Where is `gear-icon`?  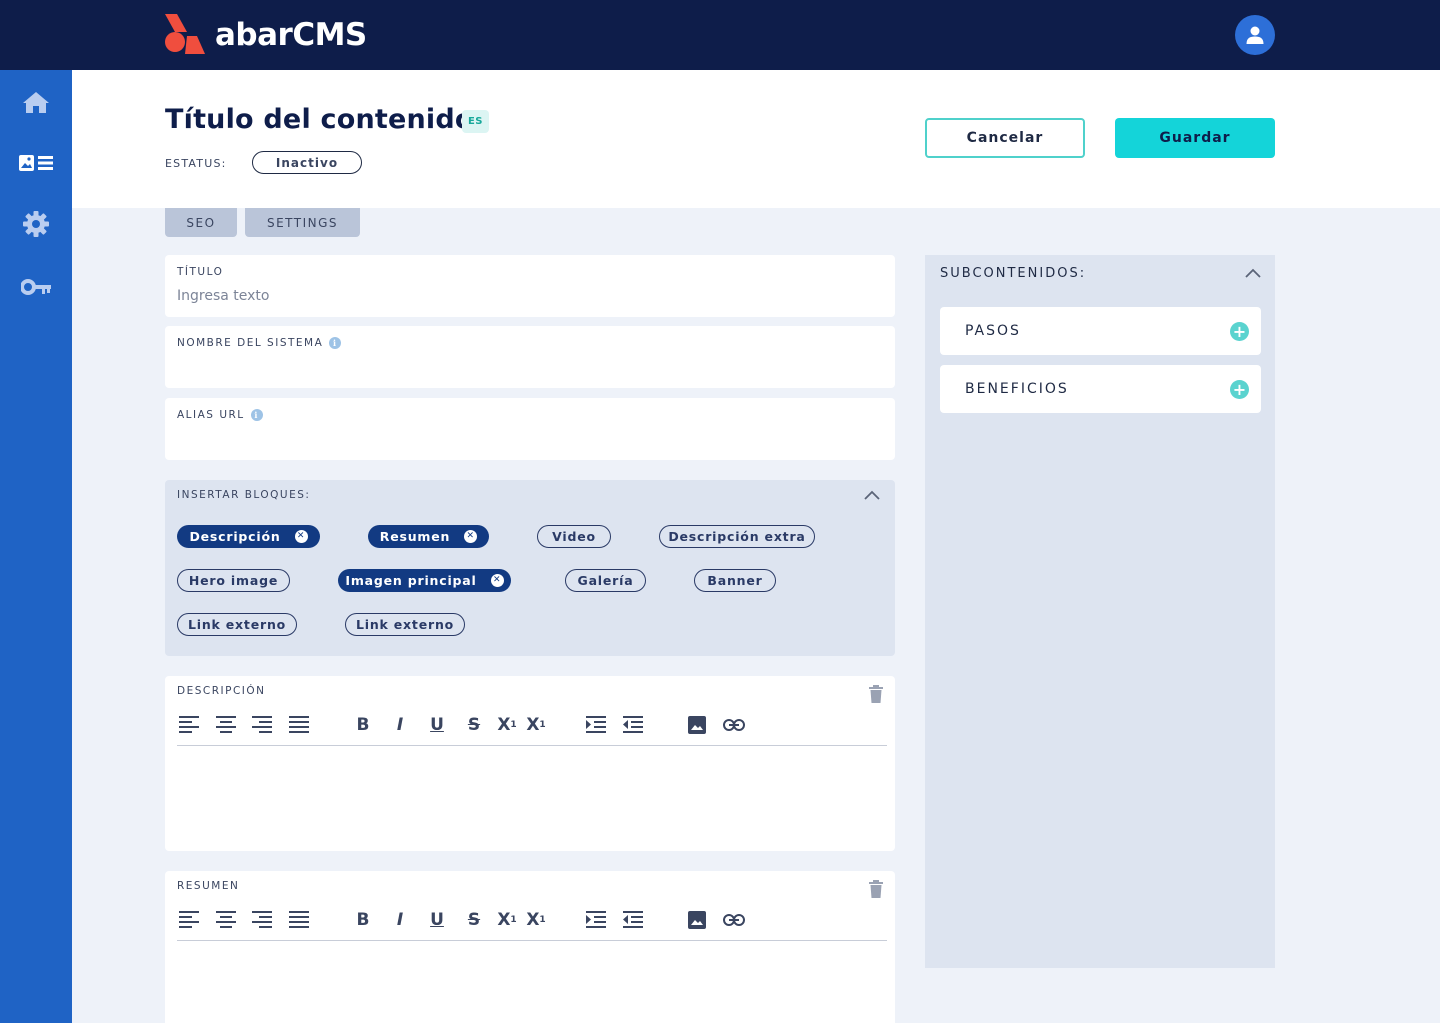 gear-icon is located at coordinates (36, 224).